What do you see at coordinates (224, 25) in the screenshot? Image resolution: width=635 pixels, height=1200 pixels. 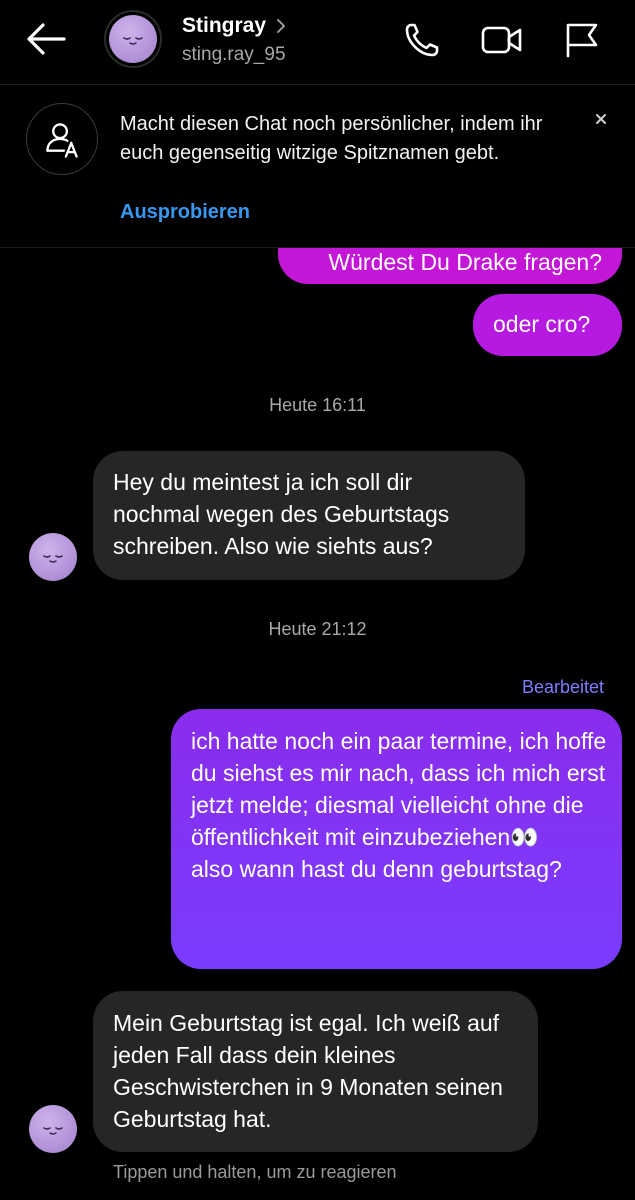 I see `contact-name: Stingray` at bounding box center [224, 25].